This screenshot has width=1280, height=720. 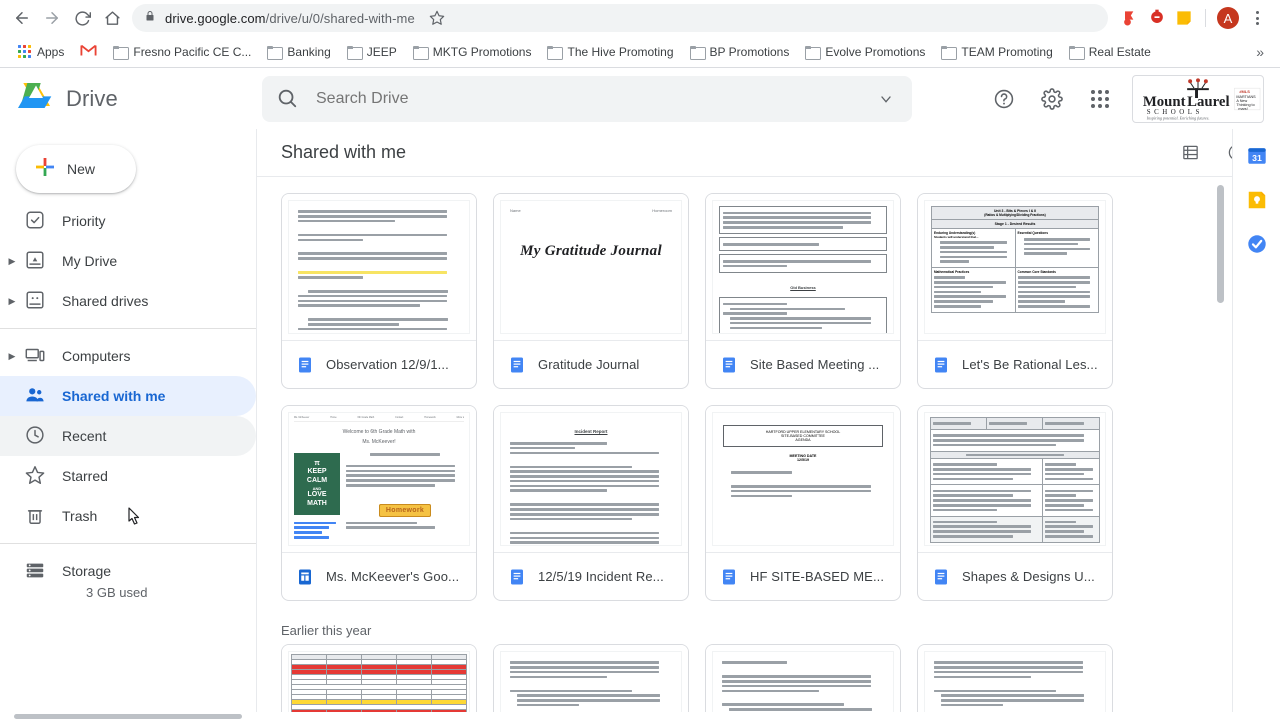 What do you see at coordinates (740, 52) in the screenshot?
I see `bookmark-bp-promotions: BP Promotions` at bounding box center [740, 52].